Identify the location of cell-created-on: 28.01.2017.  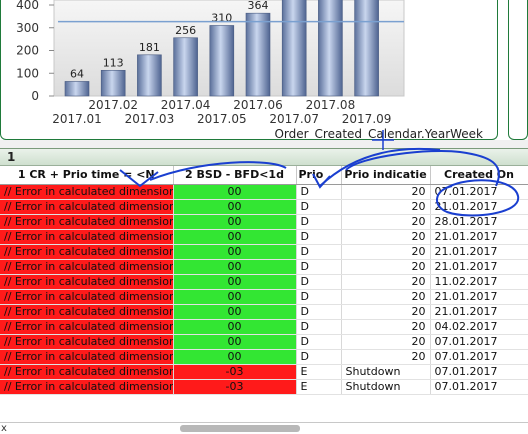
(479, 222).